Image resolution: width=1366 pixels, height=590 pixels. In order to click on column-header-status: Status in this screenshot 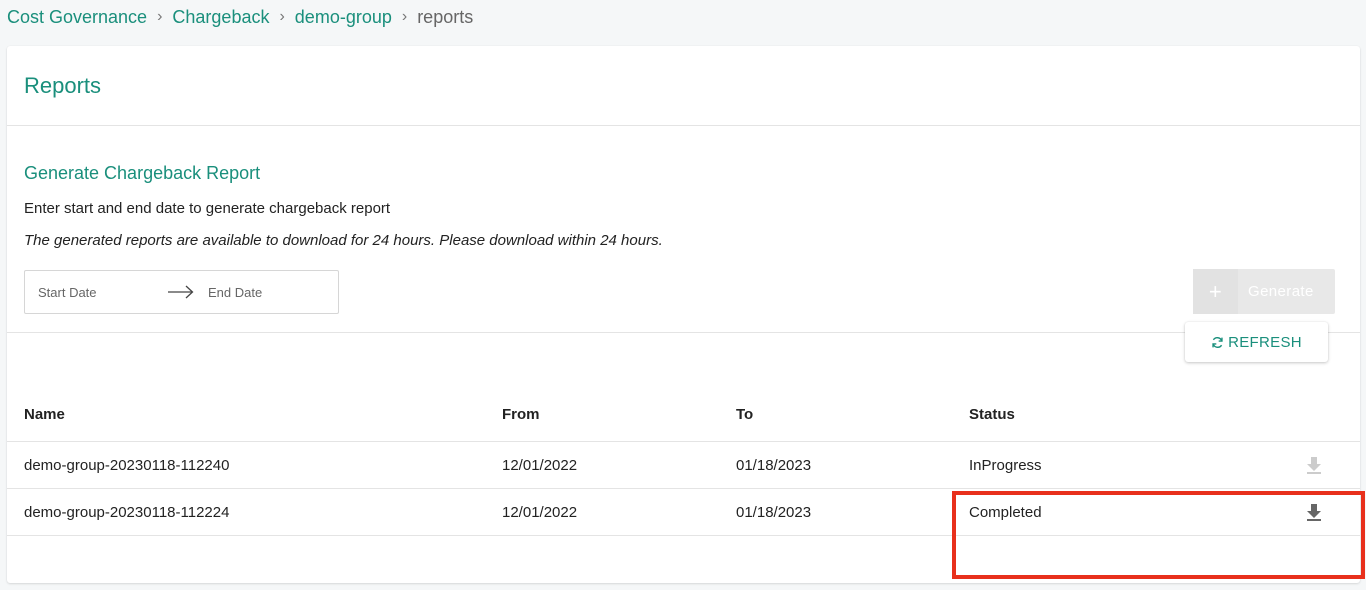, I will do `click(992, 414)`.